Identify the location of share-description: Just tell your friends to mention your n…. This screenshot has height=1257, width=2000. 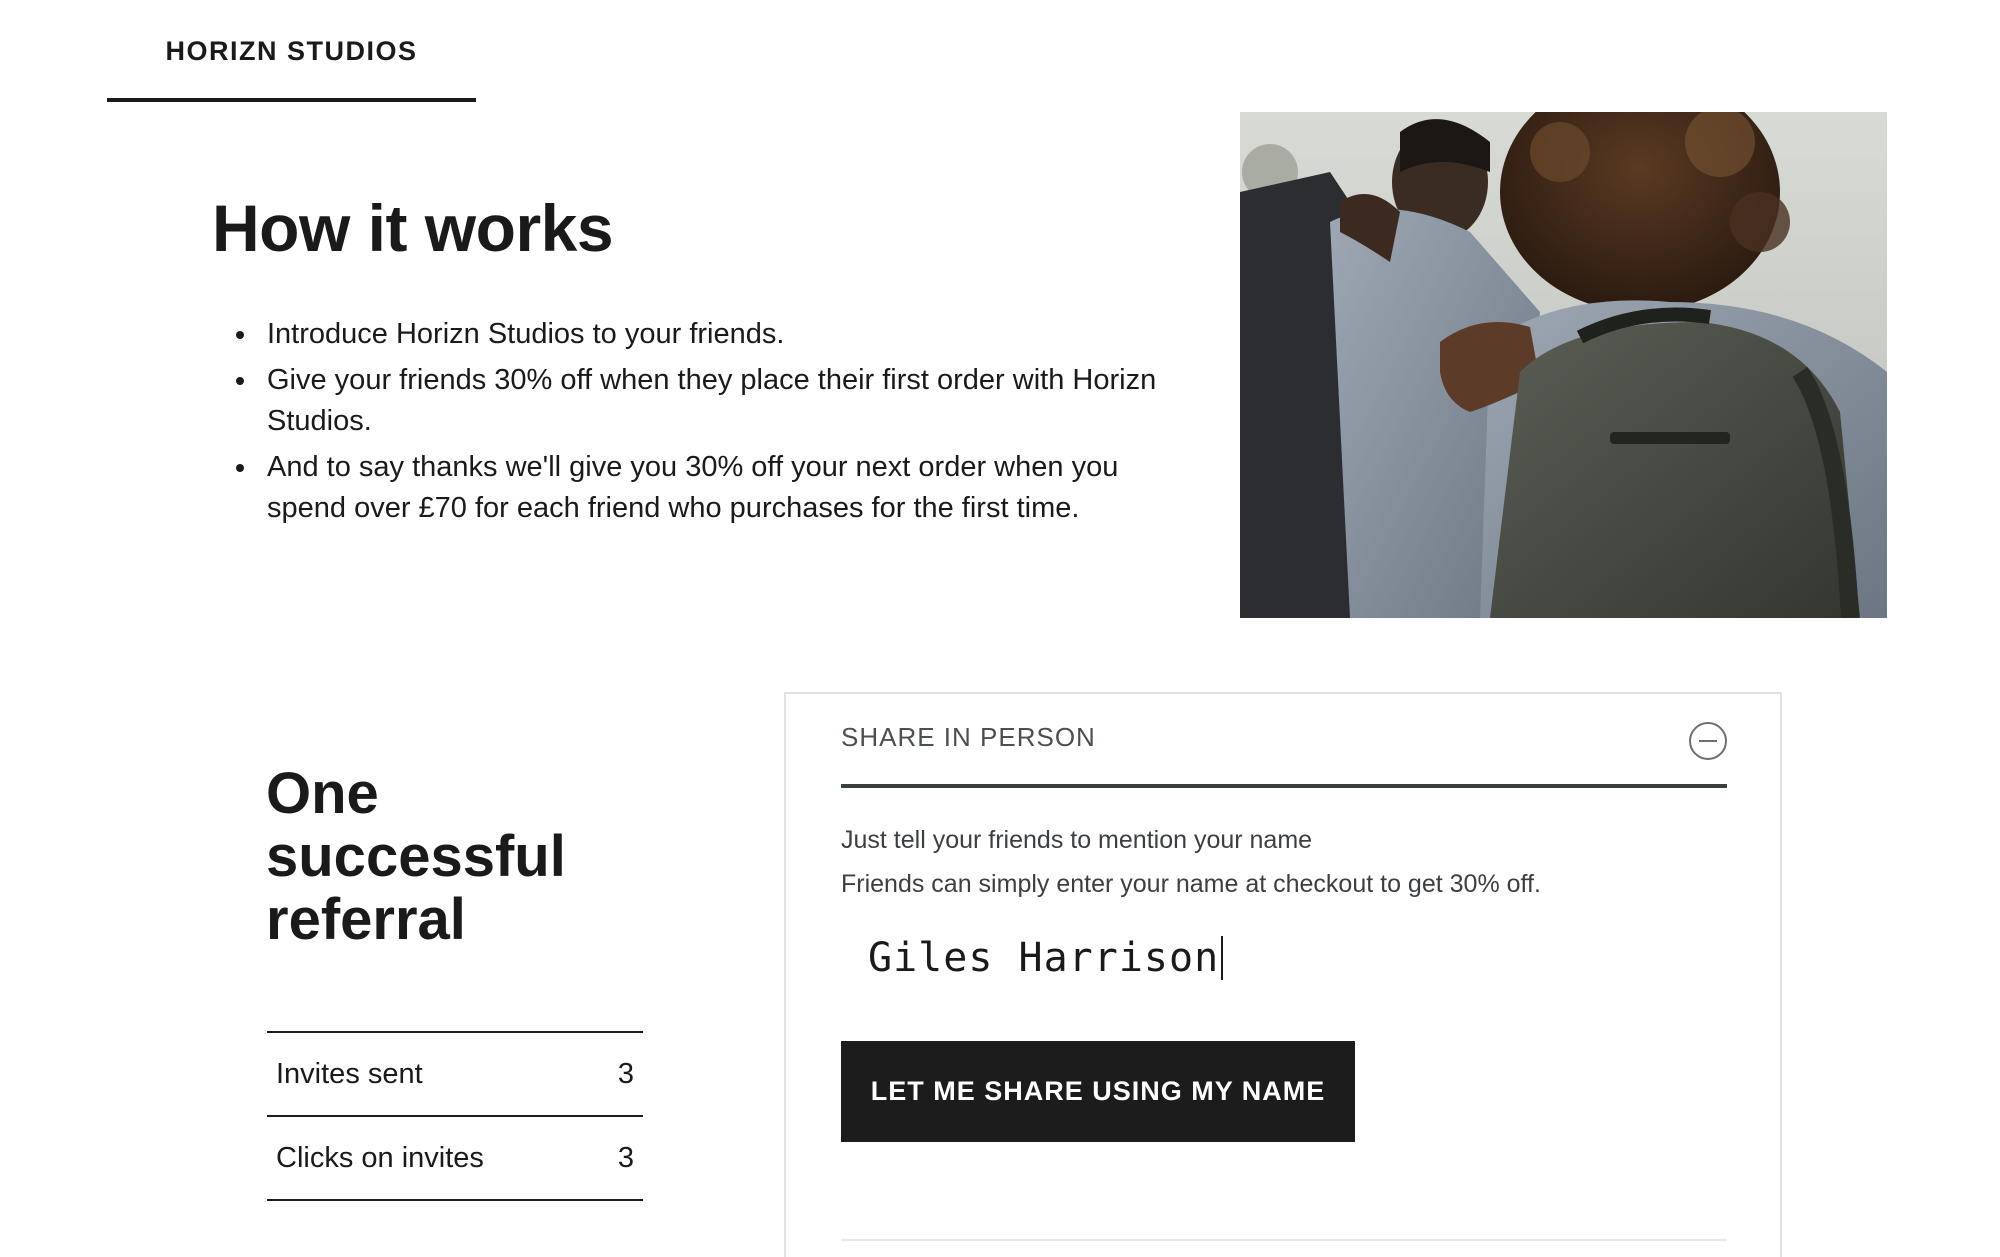
(1284, 862).